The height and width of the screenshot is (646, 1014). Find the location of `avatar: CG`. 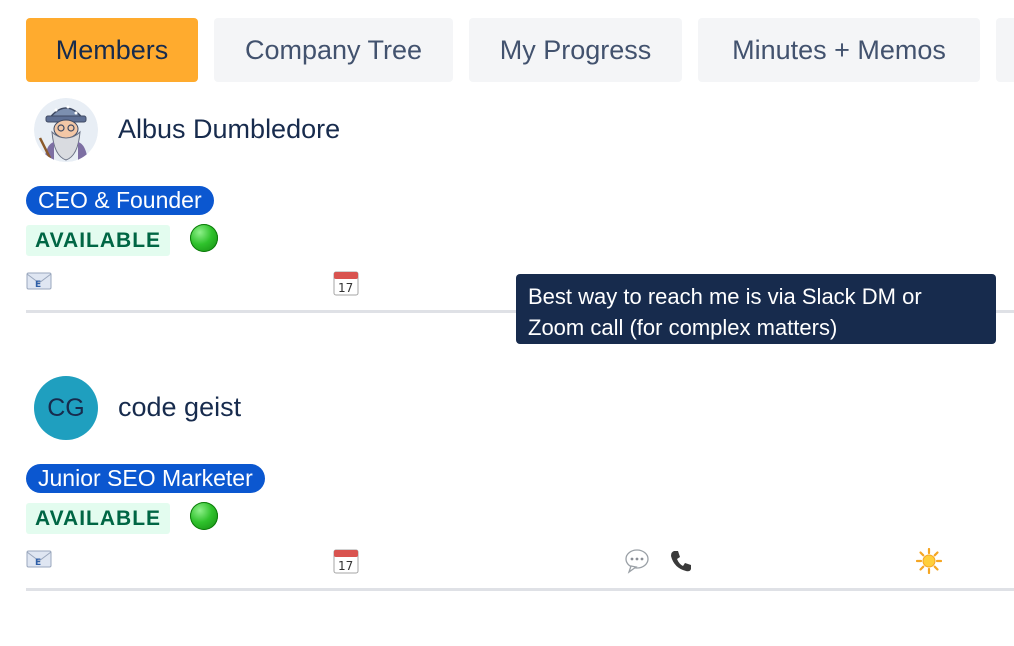

avatar: CG is located at coordinates (66, 408).